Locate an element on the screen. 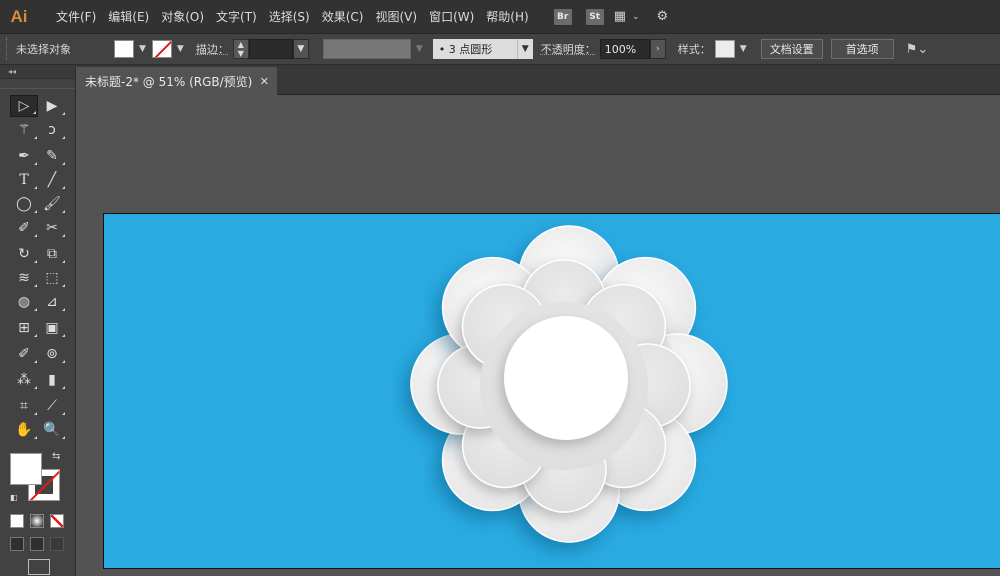  fill-stroke-widget: ⇆ ◧ is located at coordinates (38, 479).